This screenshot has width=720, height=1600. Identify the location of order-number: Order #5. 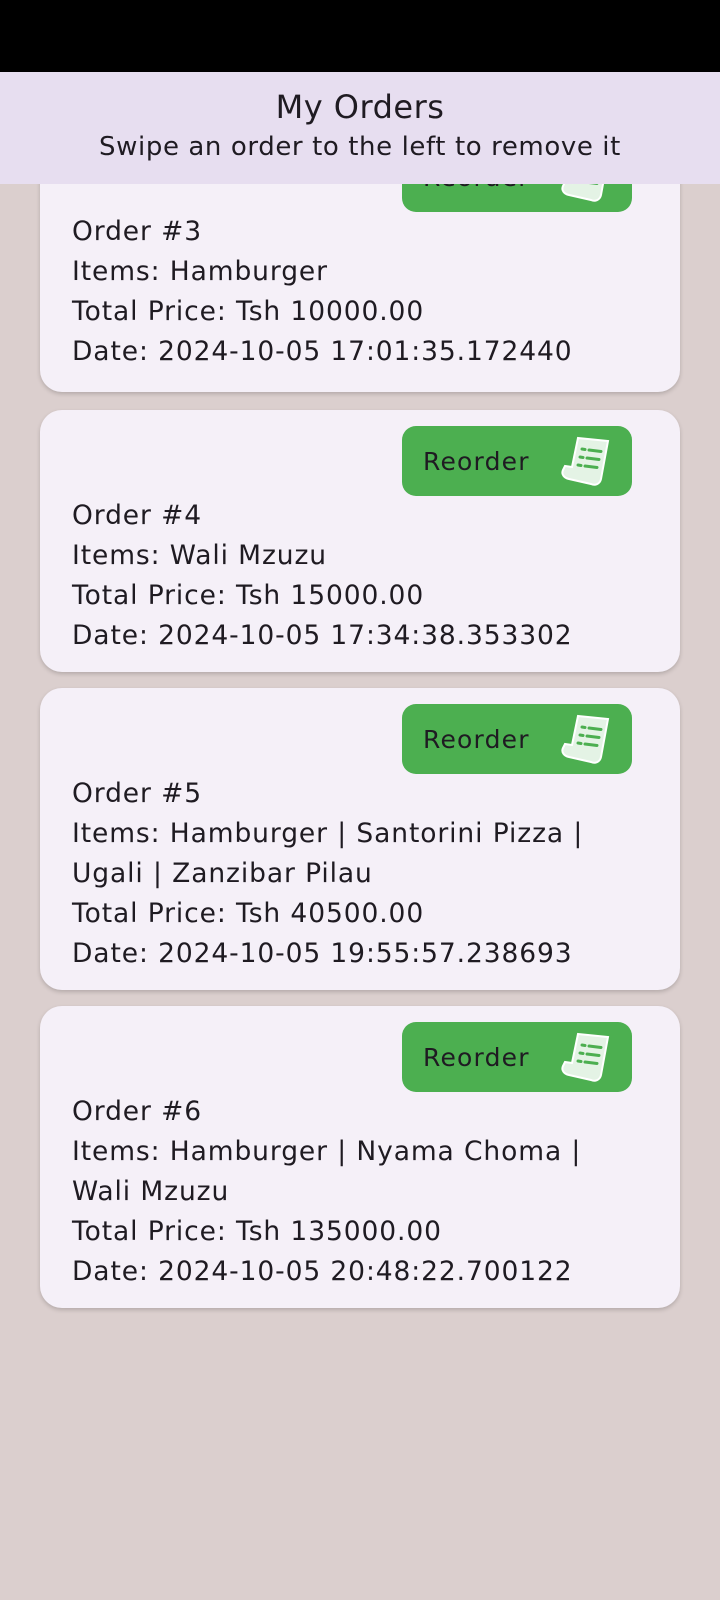
(137, 793).